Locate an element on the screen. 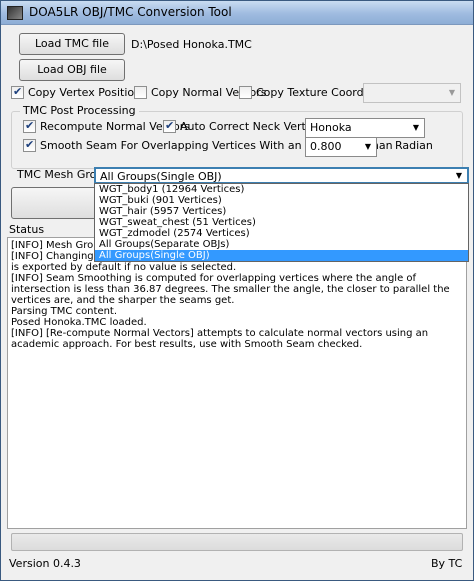 This screenshot has width=474, height=581. log-line: Posed Honoka.TMC loaded. is located at coordinates (79, 322).